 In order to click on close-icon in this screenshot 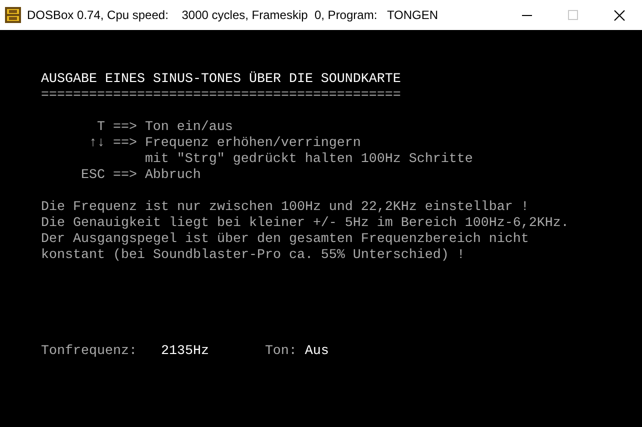, I will do `click(619, 15)`.